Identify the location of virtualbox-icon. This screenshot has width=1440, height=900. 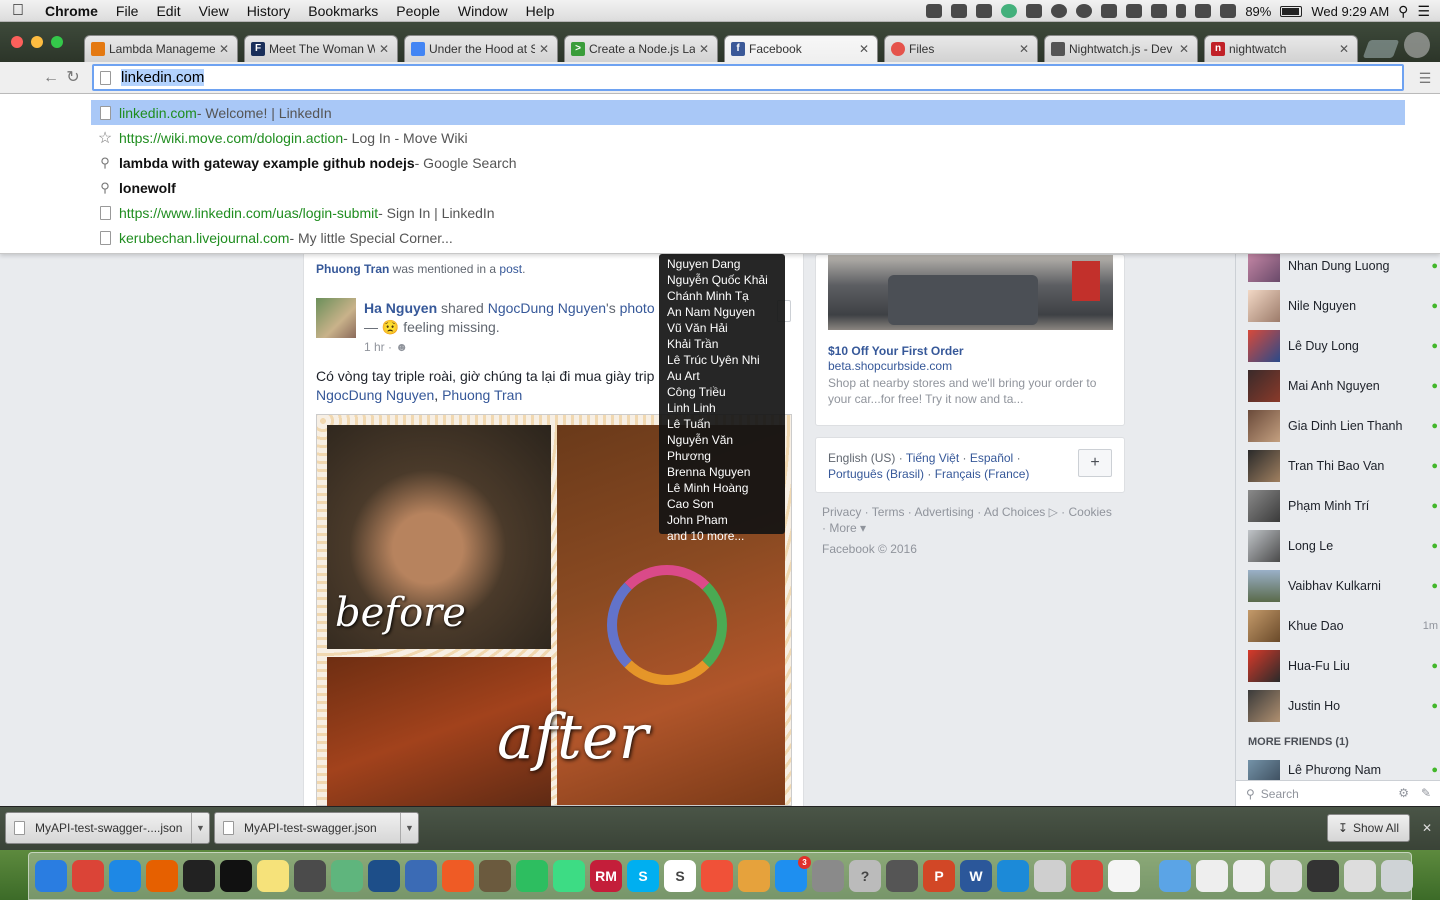
(421, 876).